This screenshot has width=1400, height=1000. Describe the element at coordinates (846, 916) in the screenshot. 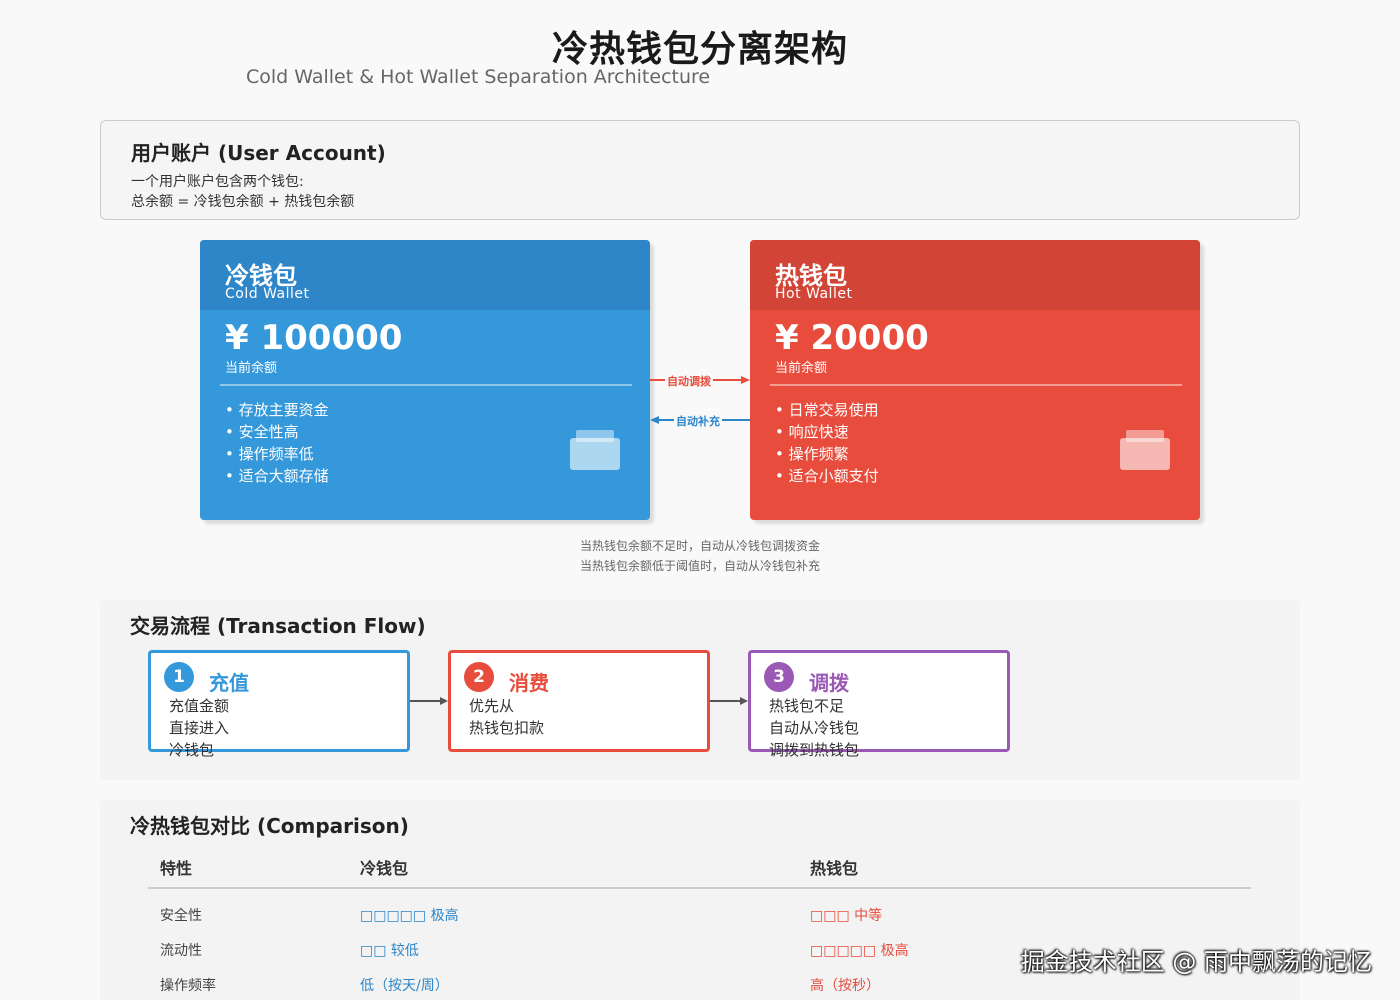

I see `table-cell: □□□ 中等` at that location.